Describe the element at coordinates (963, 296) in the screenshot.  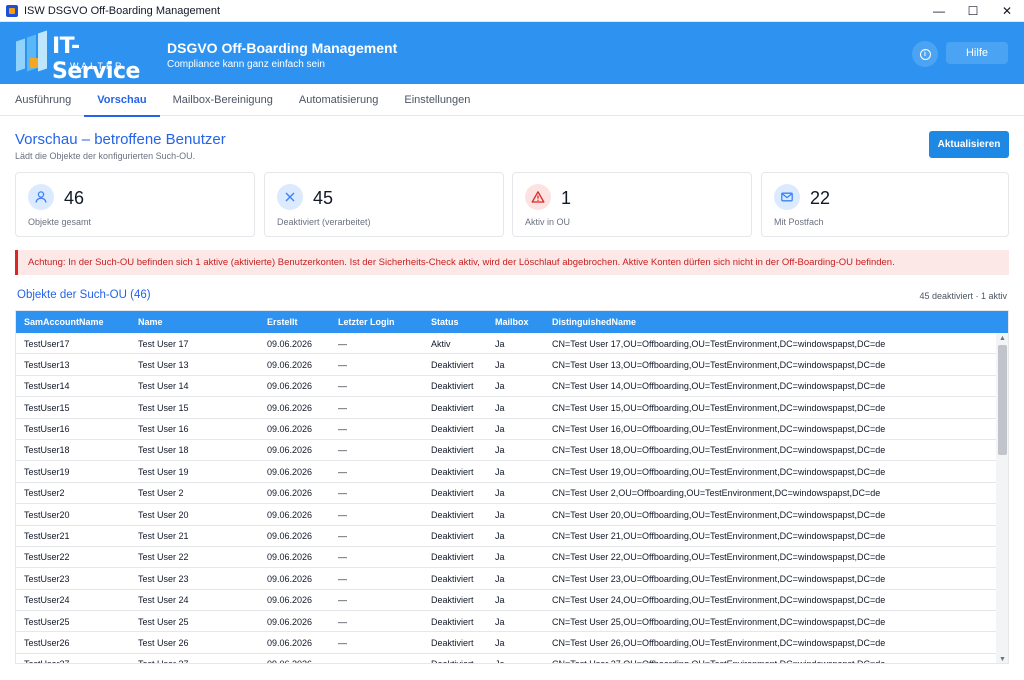
I see `table-summary: 45 deaktiviert · 1 aktiv` at that location.